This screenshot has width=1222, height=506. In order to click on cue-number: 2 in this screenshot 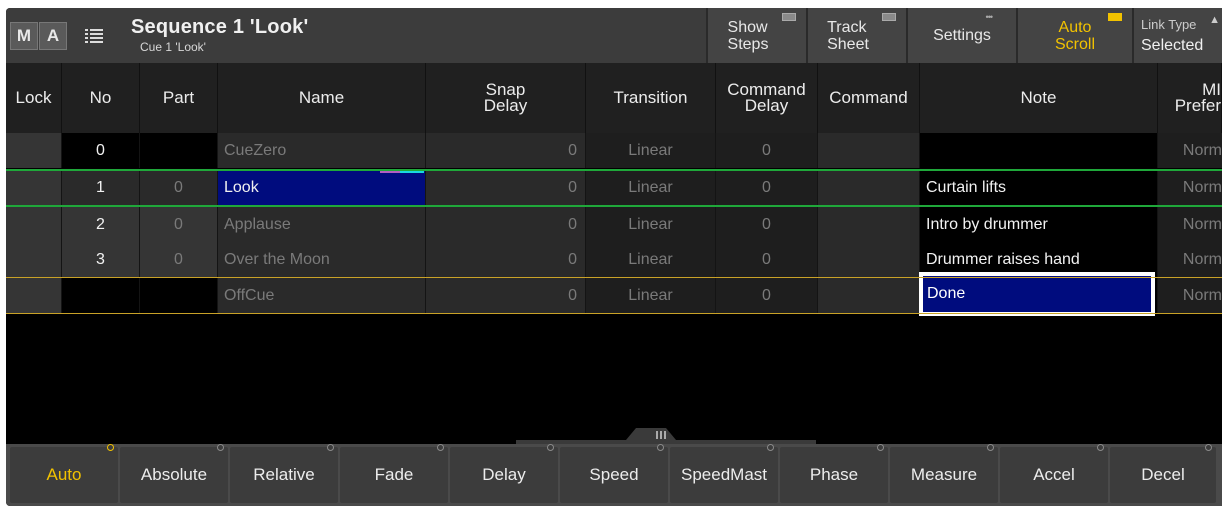, I will do `click(101, 224)`.